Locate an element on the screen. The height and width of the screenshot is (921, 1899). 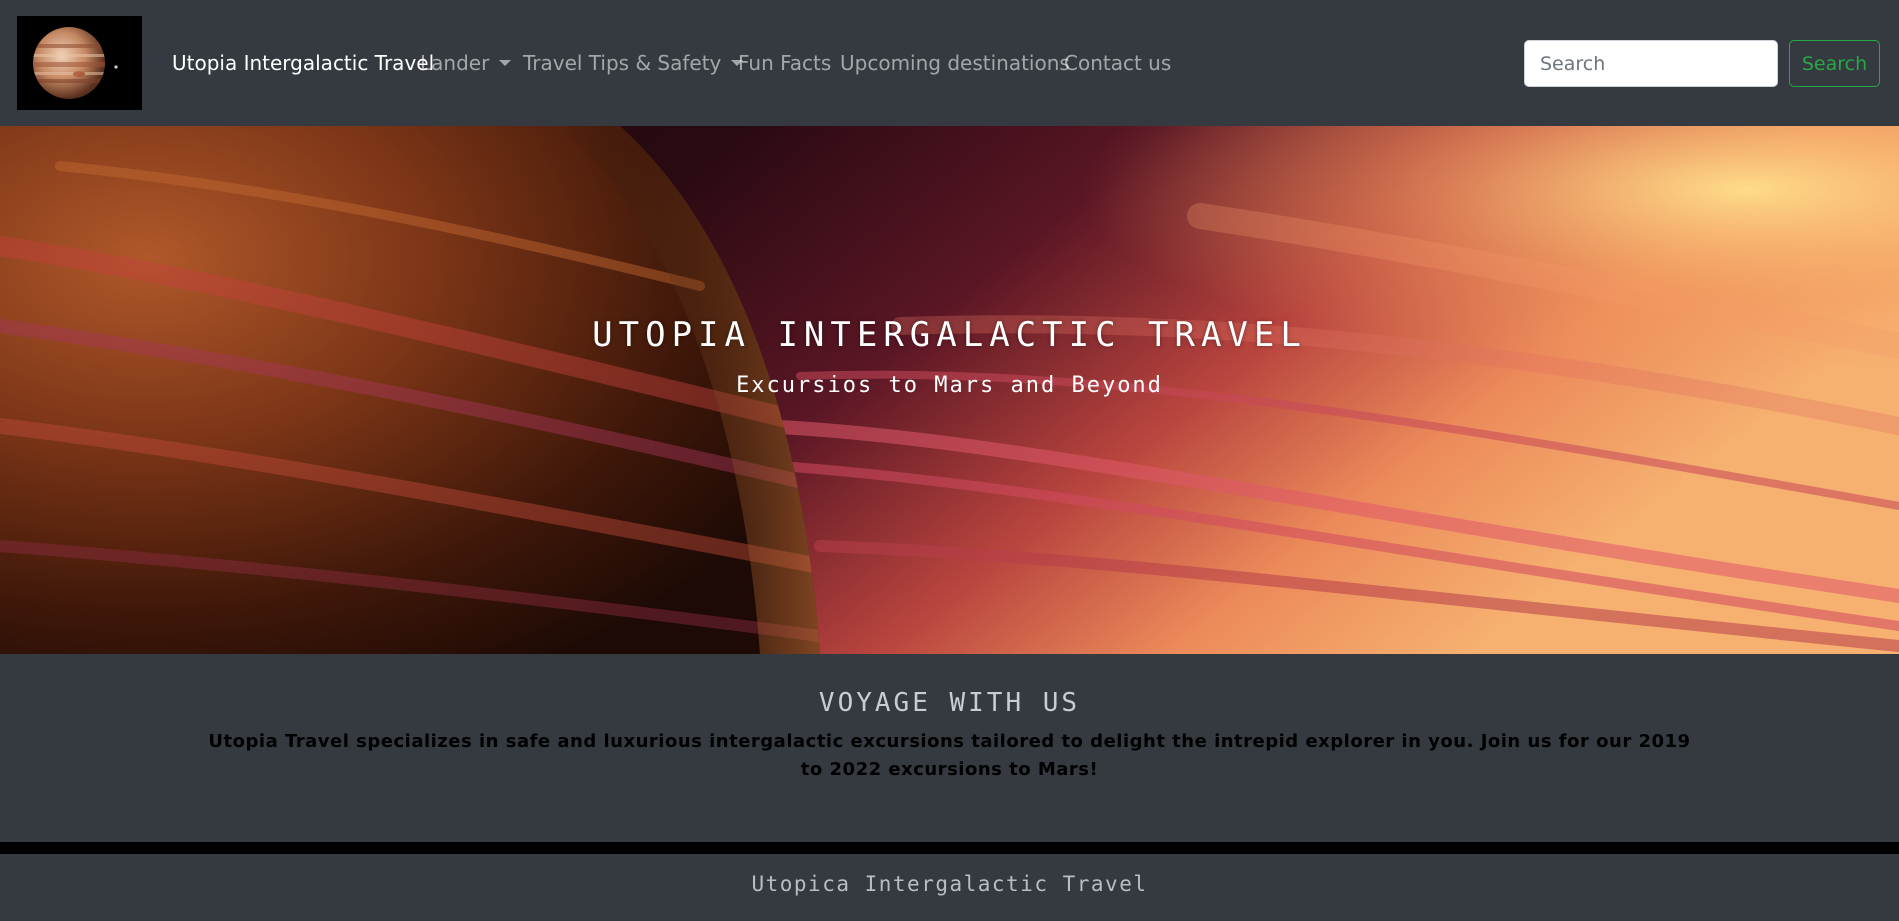
planet-jupiter-icon is located at coordinates (79, 63).